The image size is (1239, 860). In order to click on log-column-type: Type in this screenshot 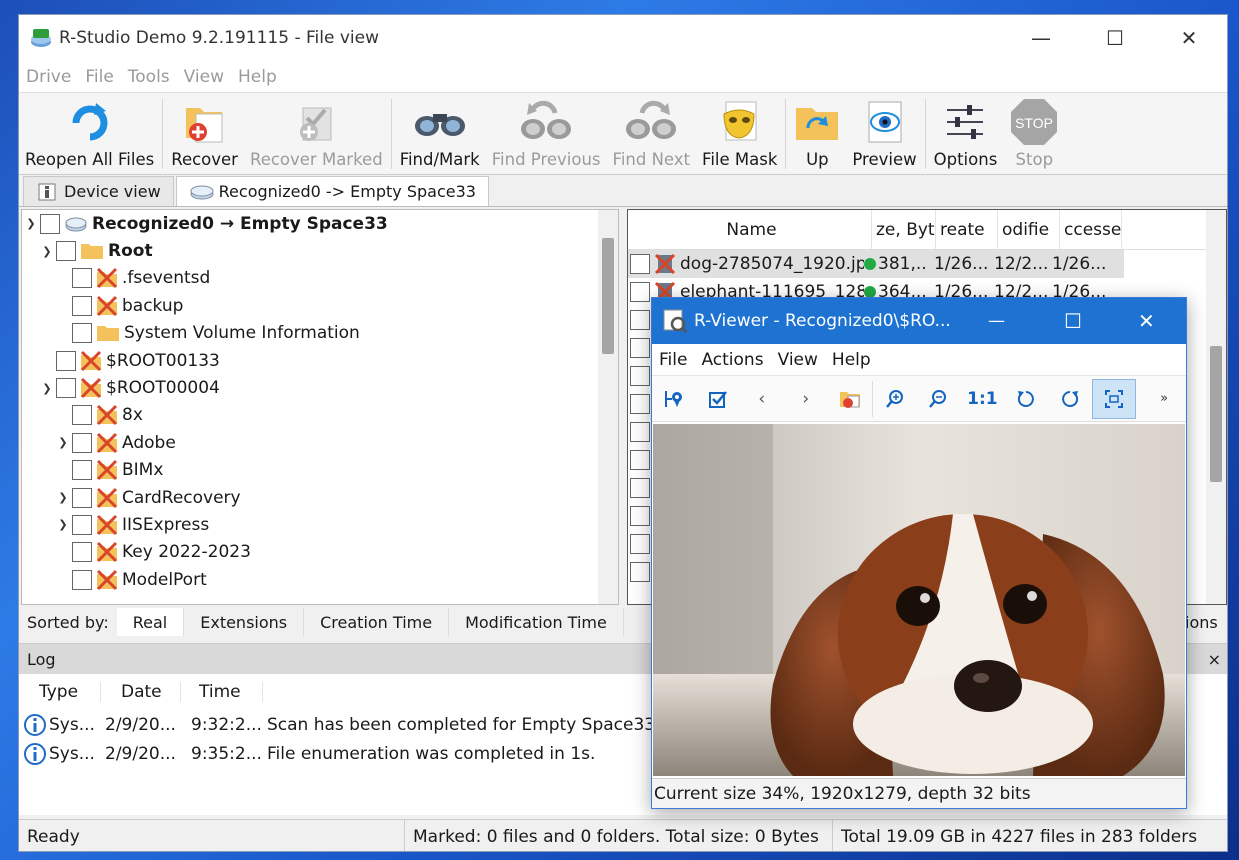, I will do `click(60, 692)`.